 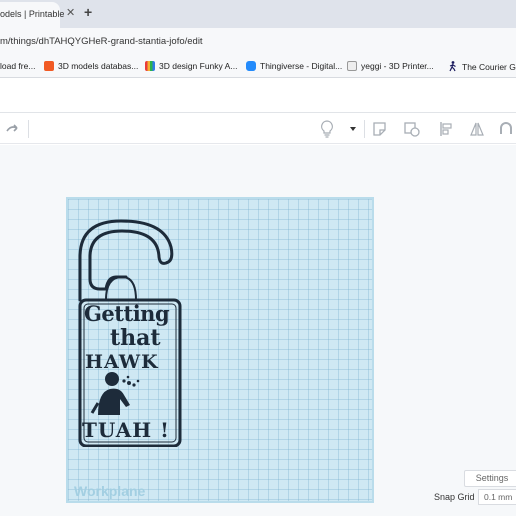 I want to click on note-button, so click(x=380, y=129).